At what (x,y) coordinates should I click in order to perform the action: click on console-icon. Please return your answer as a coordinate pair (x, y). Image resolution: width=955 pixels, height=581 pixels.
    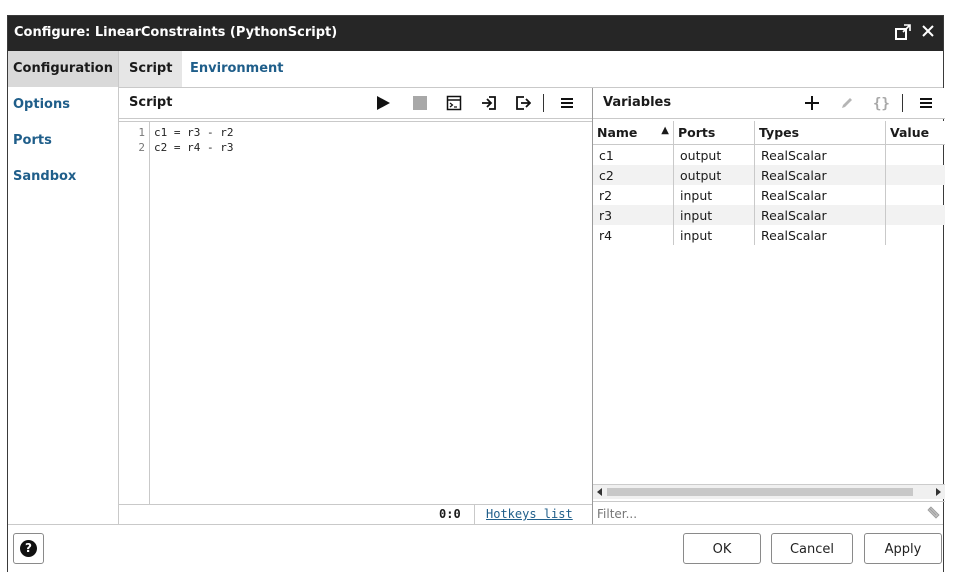
    Looking at the image, I should click on (454, 103).